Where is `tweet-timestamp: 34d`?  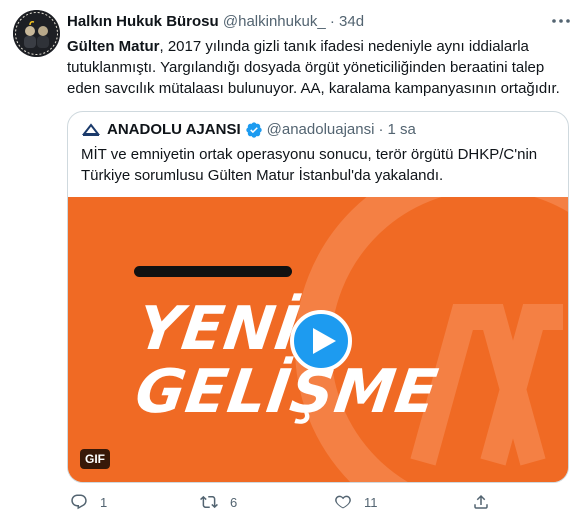
tweet-timestamp: 34d is located at coordinates (351, 21).